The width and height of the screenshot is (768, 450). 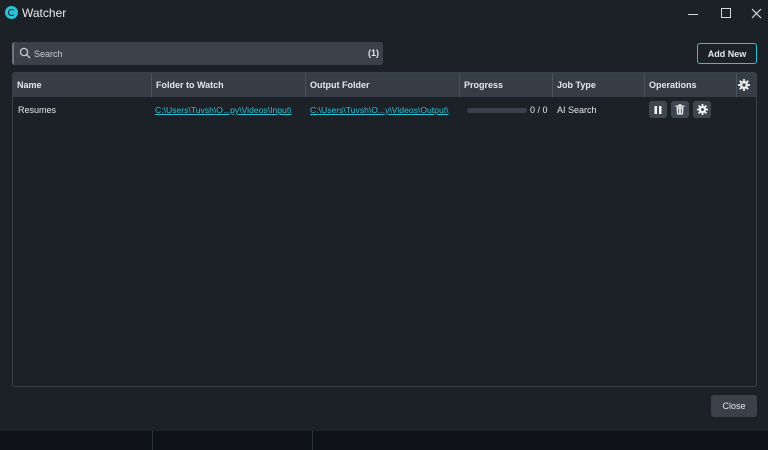 I want to click on close-window-button, so click(x=754, y=13).